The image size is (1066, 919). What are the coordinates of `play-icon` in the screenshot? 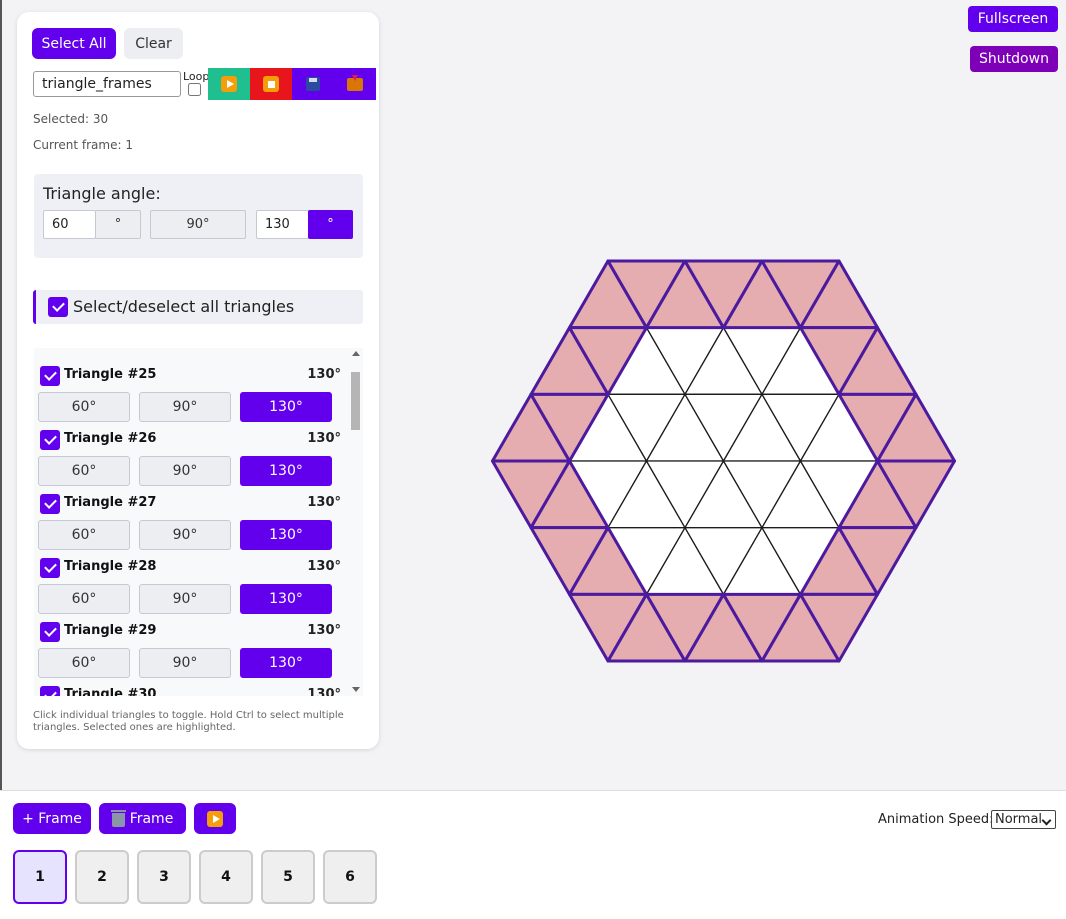 It's located at (215, 818).